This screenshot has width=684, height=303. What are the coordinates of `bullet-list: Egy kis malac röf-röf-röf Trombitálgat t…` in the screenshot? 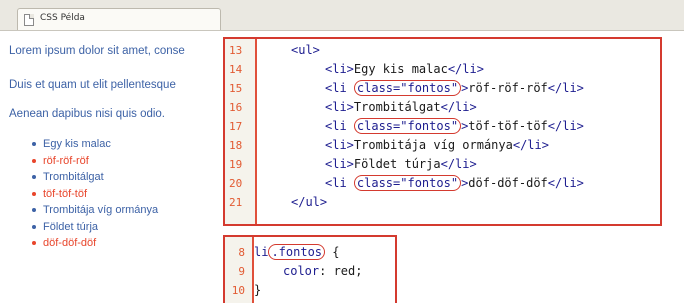 It's located at (93, 194).